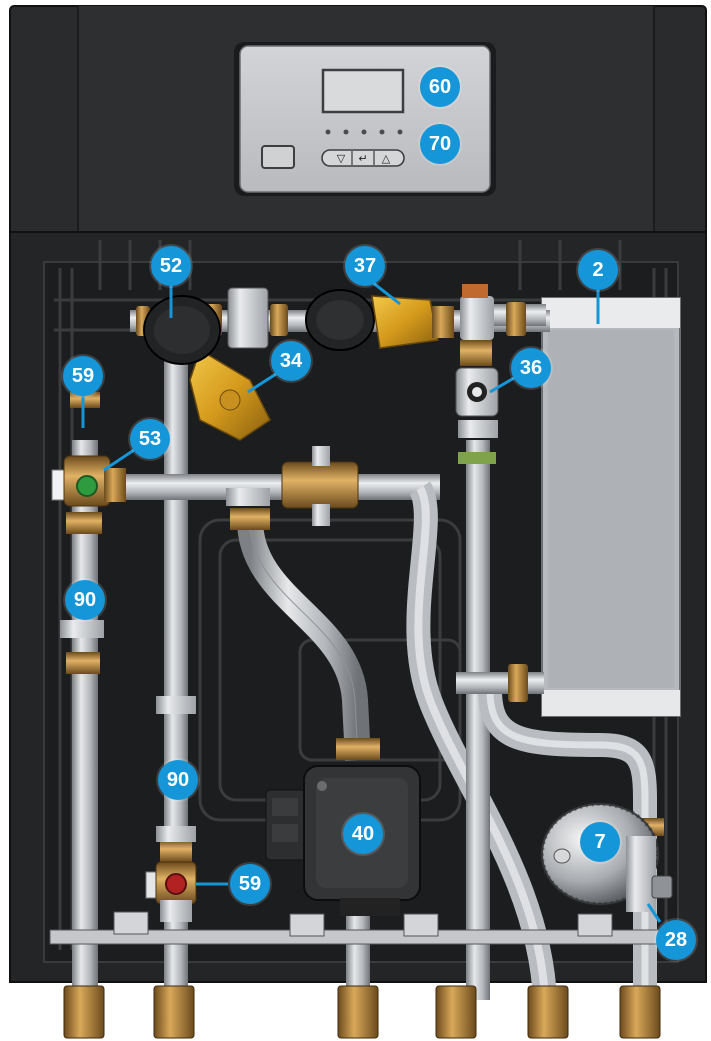 The height and width of the screenshot is (1041, 711). What do you see at coordinates (386, 158) in the screenshot?
I see `up-button: △` at bounding box center [386, 158].